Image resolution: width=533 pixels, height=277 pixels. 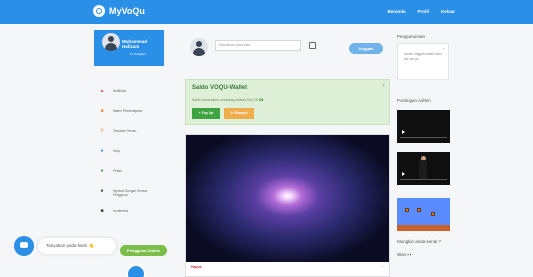 I want to click on admin-image-game, so click(x=423, y=214).